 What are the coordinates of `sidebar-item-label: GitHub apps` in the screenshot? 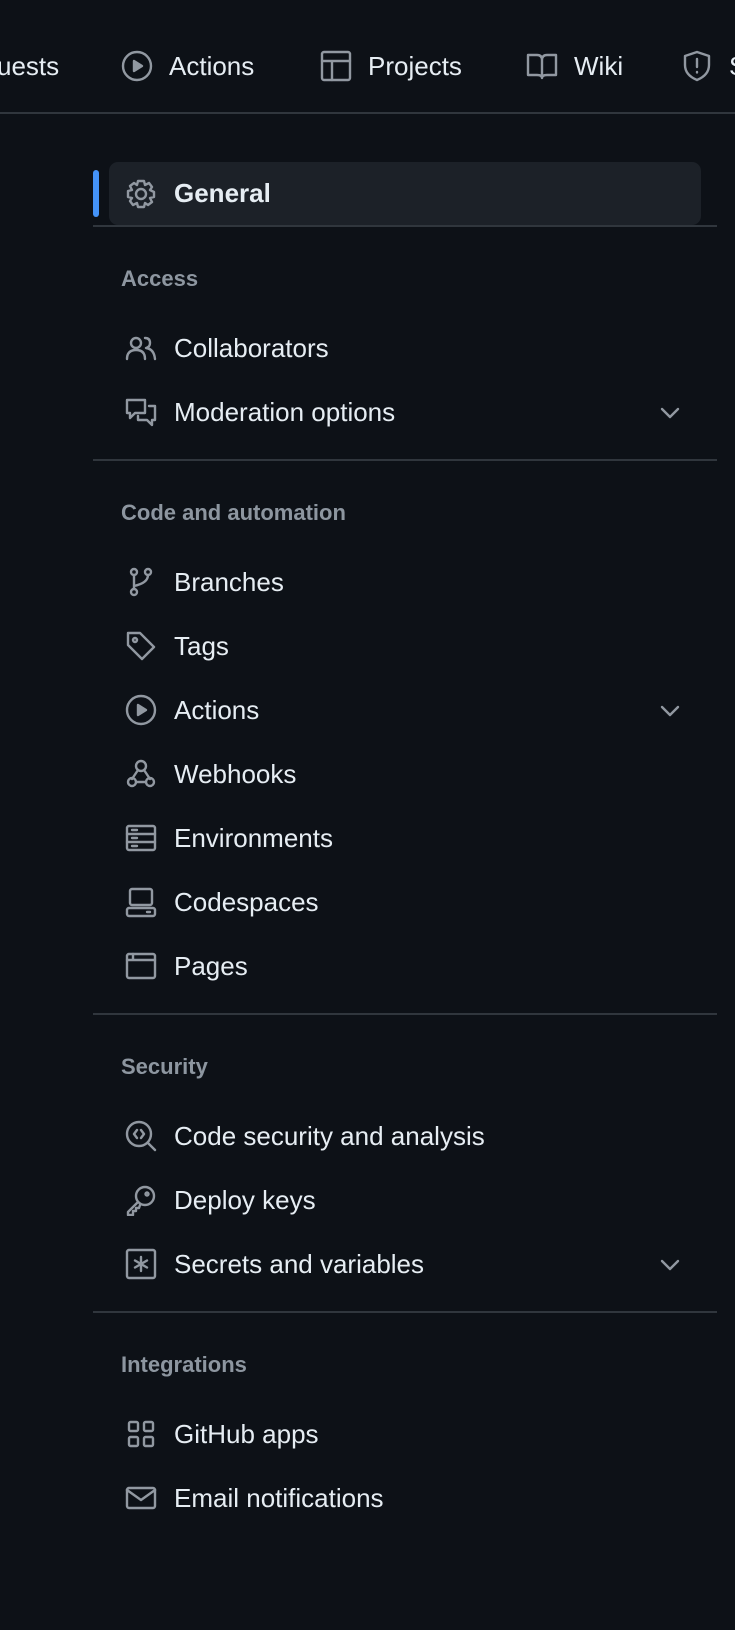 It's located at (246, 1433).